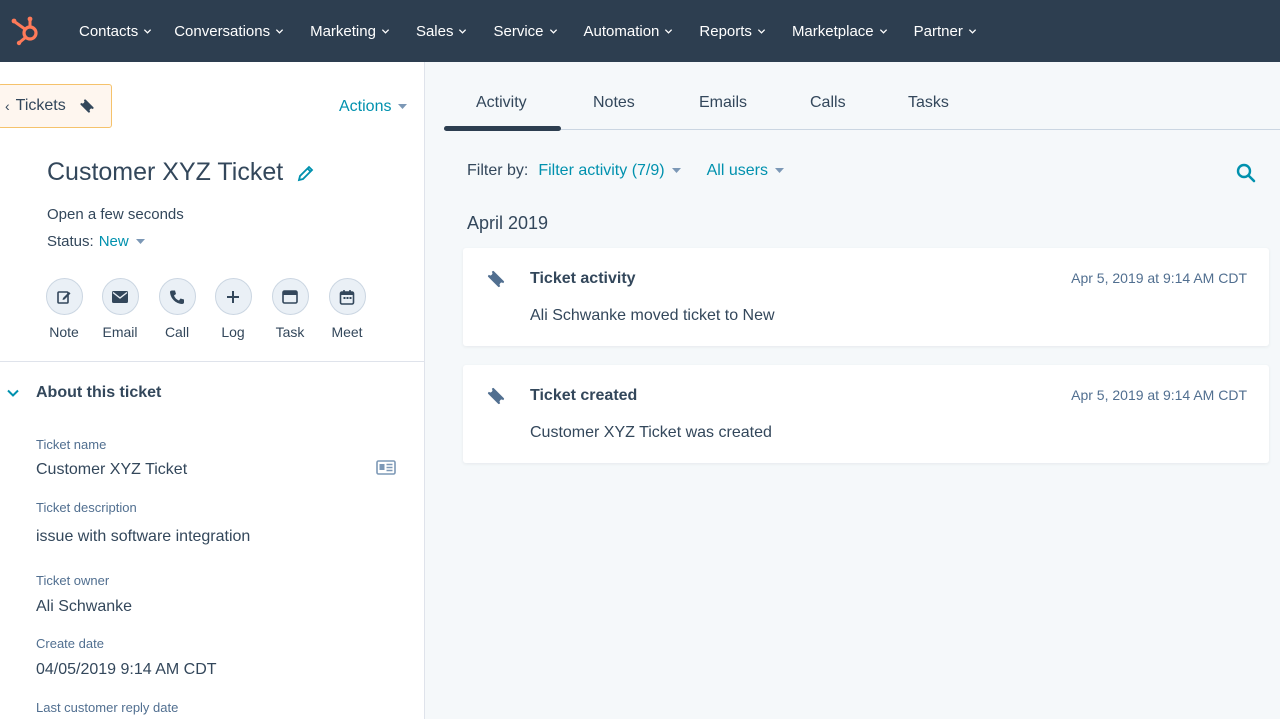 This screenshot has width=1280, height=719. Describe the element at coordinates (26, 30) in the screenshot. I see `hubspot-logo` at that location.